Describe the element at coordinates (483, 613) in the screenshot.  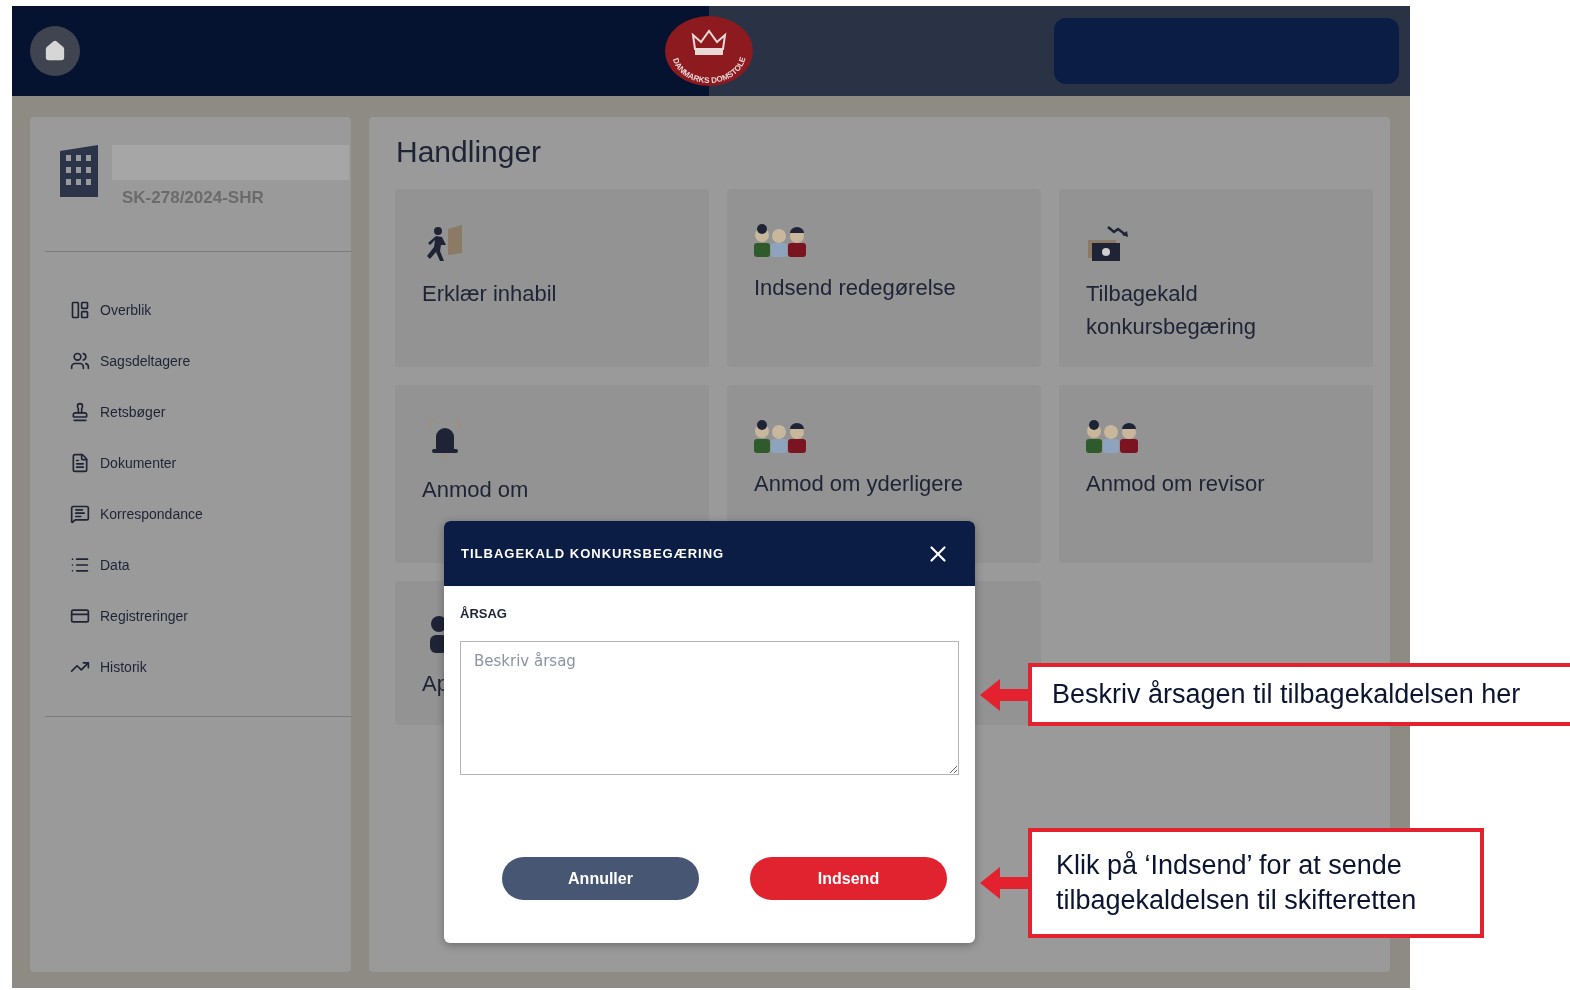
I see `field-label: ÅRSAG` at that location.